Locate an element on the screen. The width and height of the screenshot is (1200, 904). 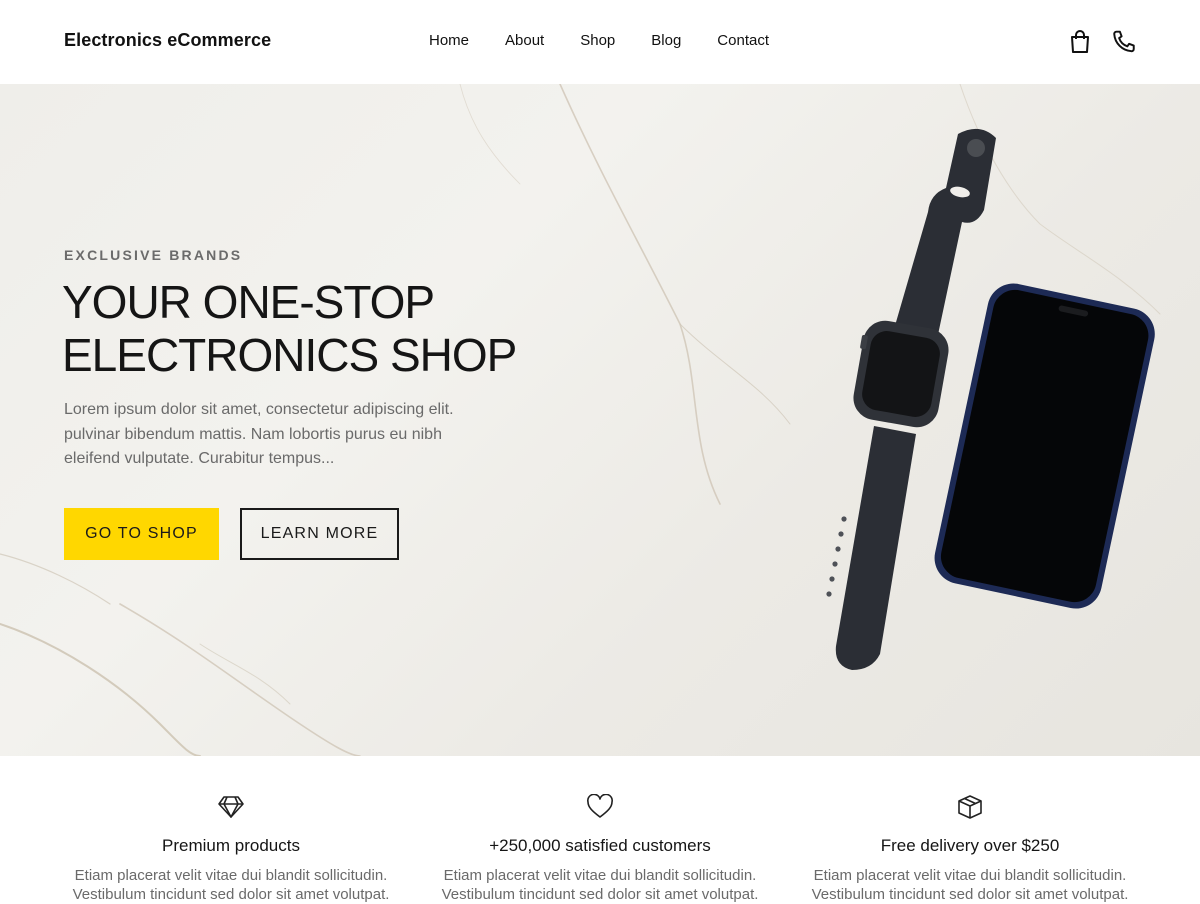
feature-title: Free delivery over $250 is located at coordinates (970, 845).